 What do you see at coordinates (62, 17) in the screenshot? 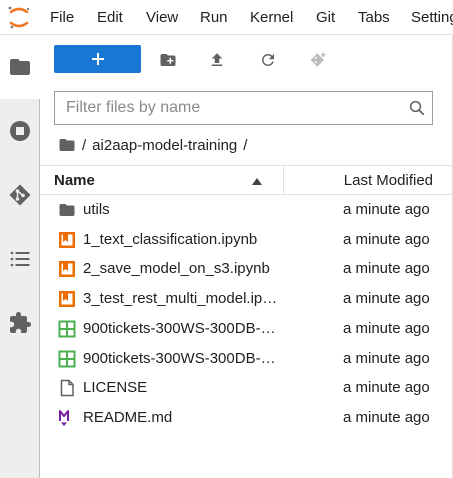
I see `menu-file: File` at bounding box center [62, 17].